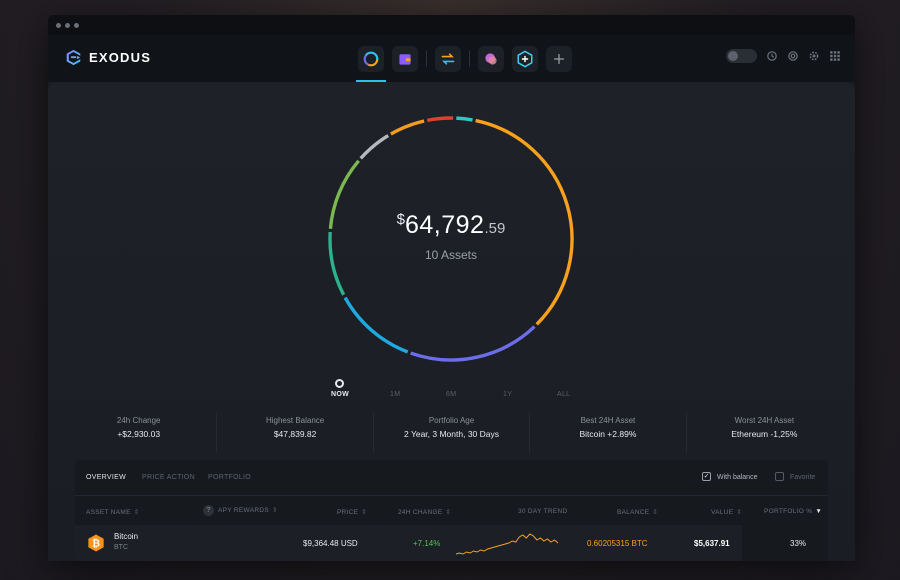 The width and height of the screenshot is (900, 580). I want to click on trend-line, so click(507, 544).